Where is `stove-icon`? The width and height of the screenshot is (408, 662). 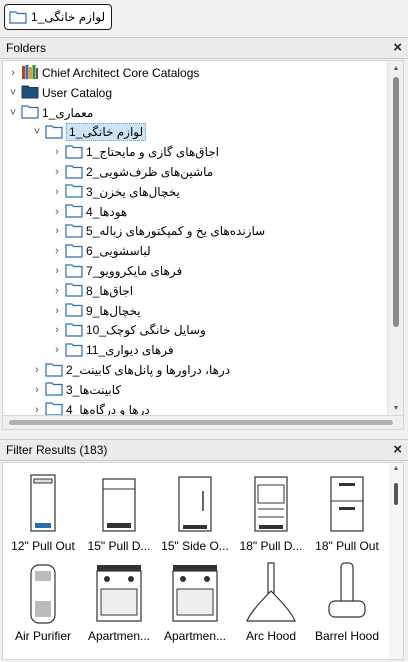
stove-icon is located at coordinates (119, 594).